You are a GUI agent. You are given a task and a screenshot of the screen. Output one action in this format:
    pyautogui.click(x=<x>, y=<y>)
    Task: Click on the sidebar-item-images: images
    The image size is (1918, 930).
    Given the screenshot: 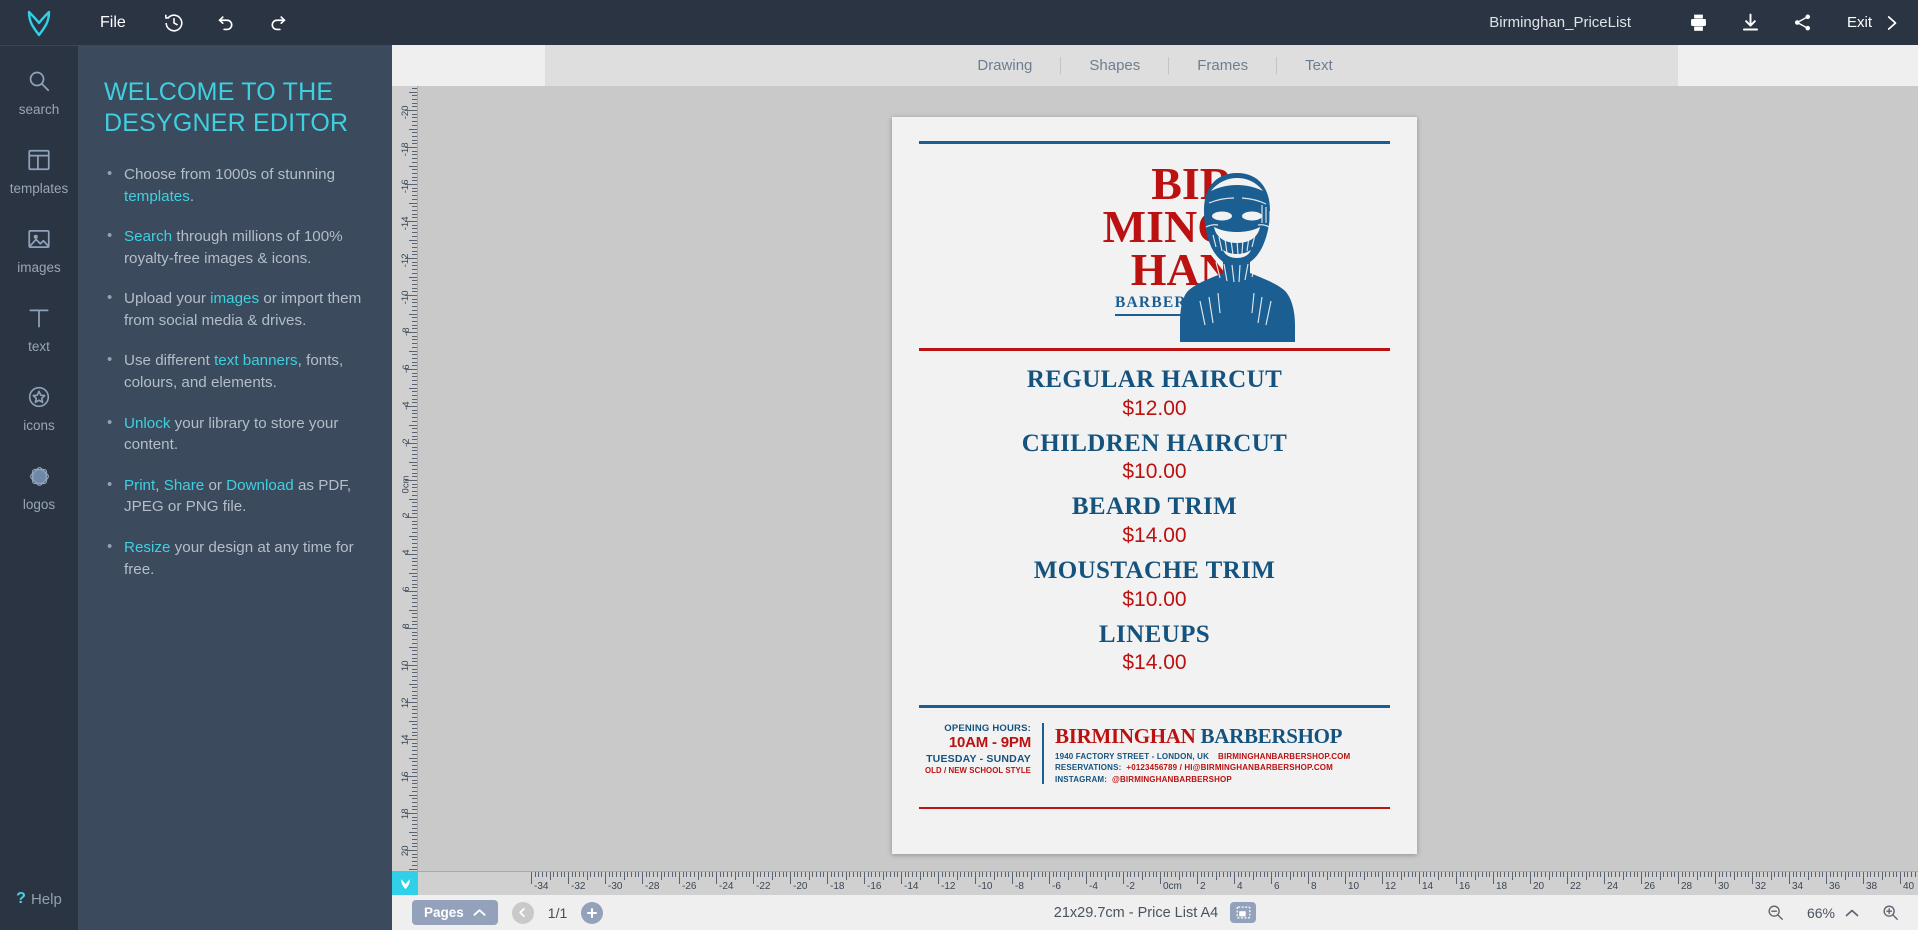 What is the action you would take?
    pyautogui.click(x=39, y=243)
    